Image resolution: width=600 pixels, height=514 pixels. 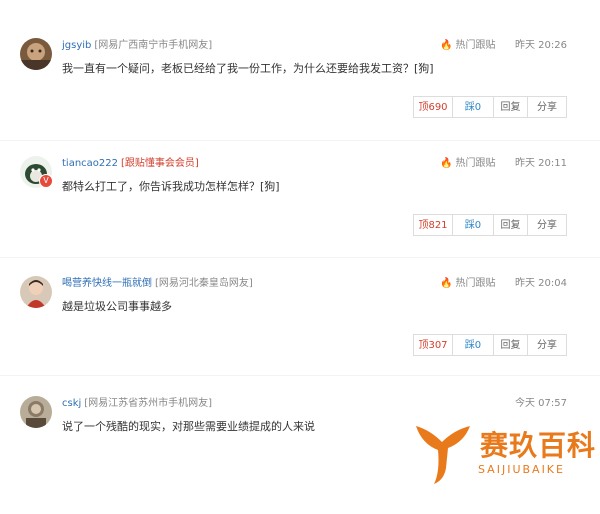 I want to click on user-location: [网易广西南宁市手机网友], so click(x=153, y=45).